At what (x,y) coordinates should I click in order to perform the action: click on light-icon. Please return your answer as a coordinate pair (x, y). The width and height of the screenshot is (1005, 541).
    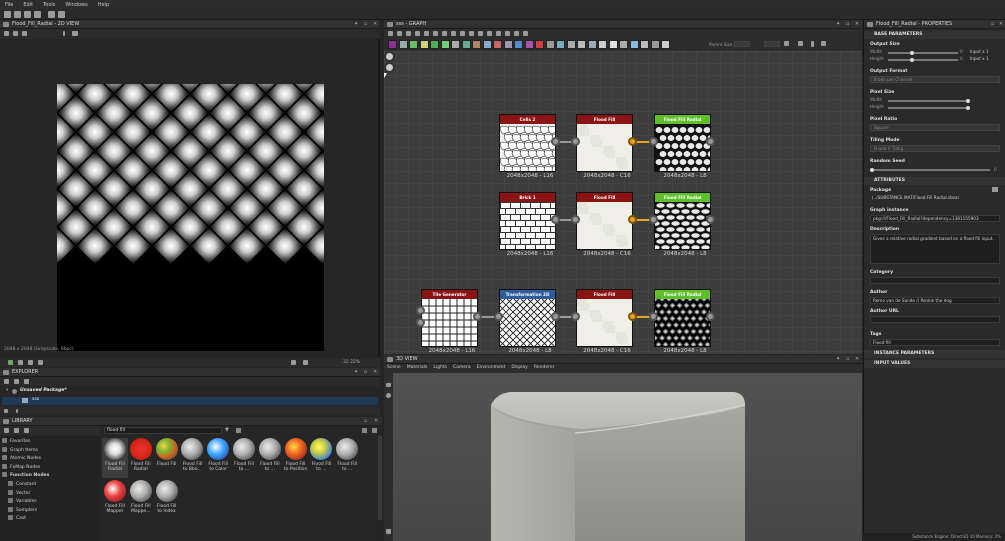
    Looking at the image, I should click on (388, 395).